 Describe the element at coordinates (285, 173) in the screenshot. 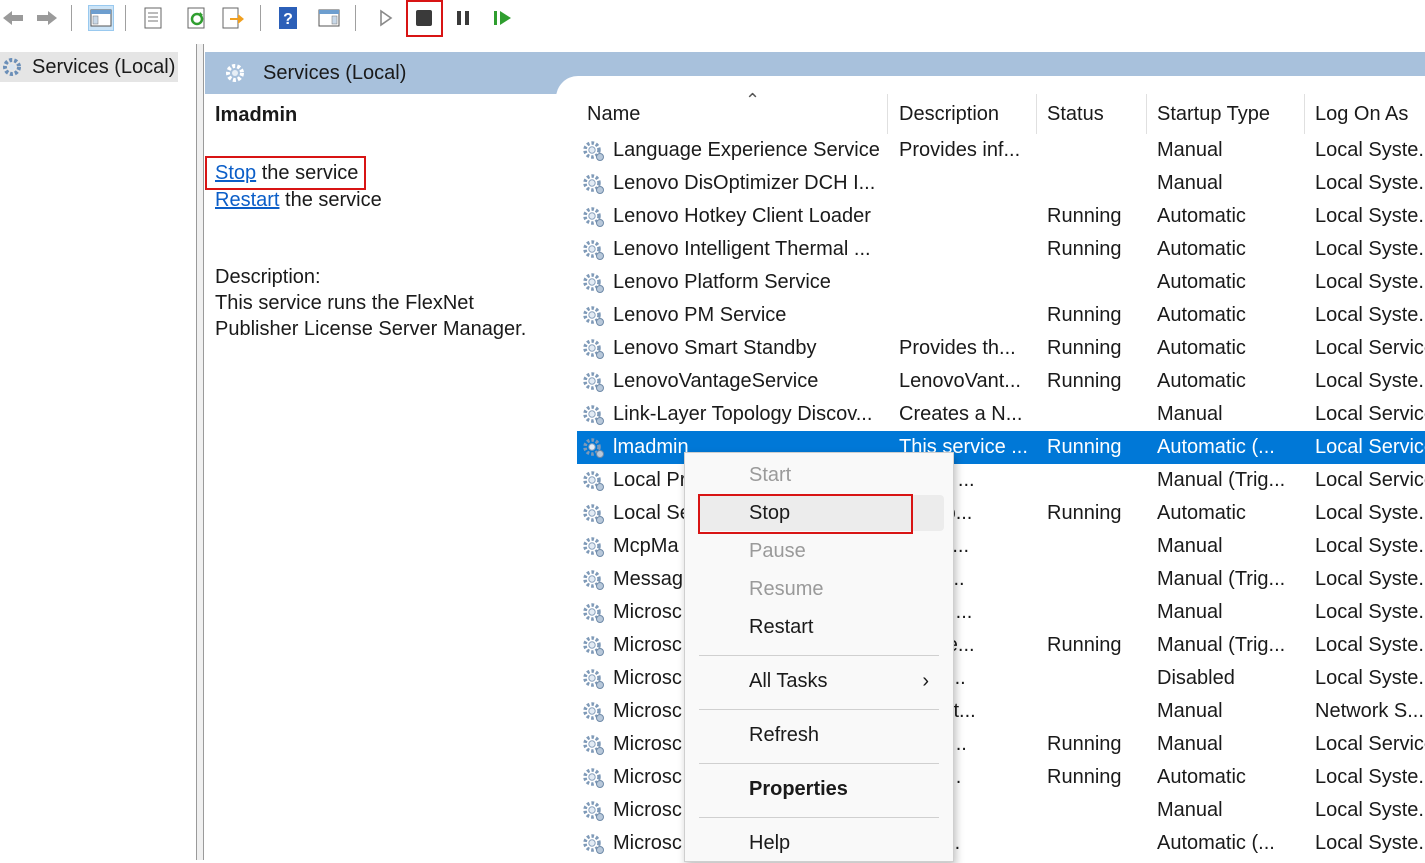

I see `stop-link-highlight` at that location.